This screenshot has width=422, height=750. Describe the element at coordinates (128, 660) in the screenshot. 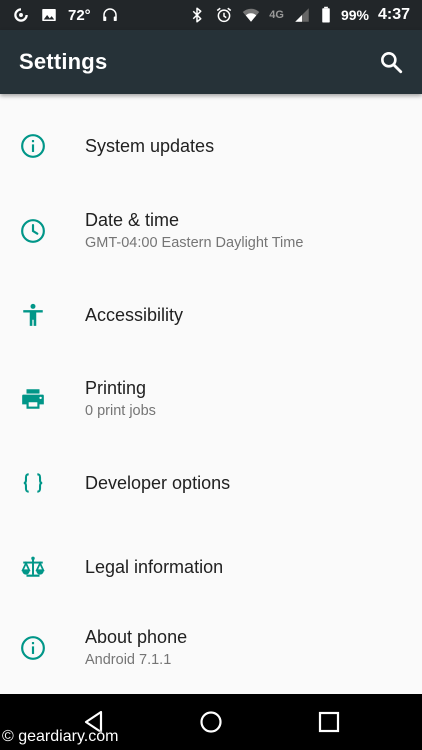

I see `setting-summary: Android 7.1.1` at that location.